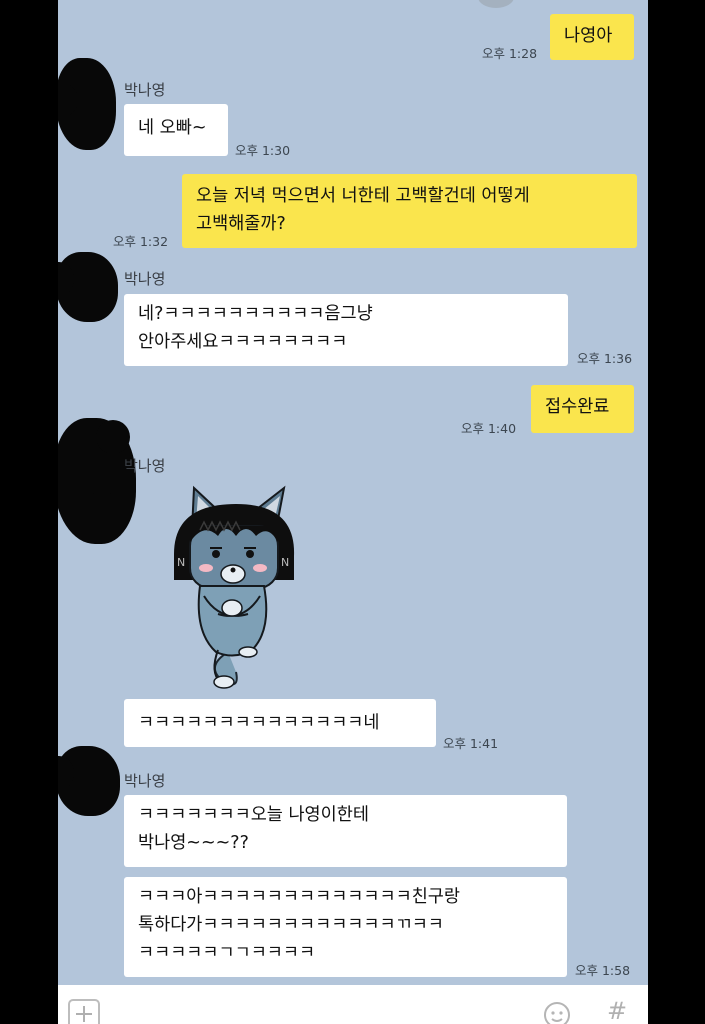  I want to click on incoming-message-bubble: 네 오빠~, so click(176, 130).